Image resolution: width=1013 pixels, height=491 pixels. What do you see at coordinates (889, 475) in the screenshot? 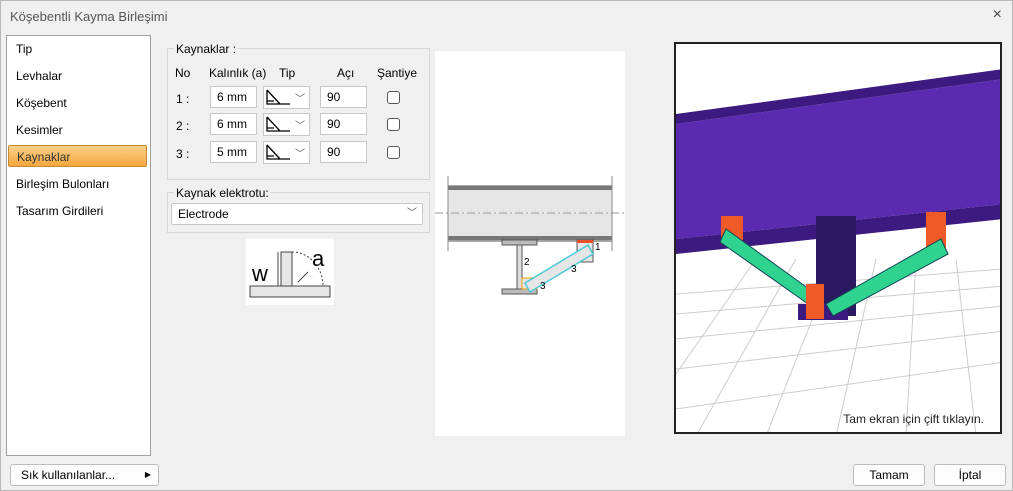
I see `ok-button: Tamam` at bounding box center [889, 475].